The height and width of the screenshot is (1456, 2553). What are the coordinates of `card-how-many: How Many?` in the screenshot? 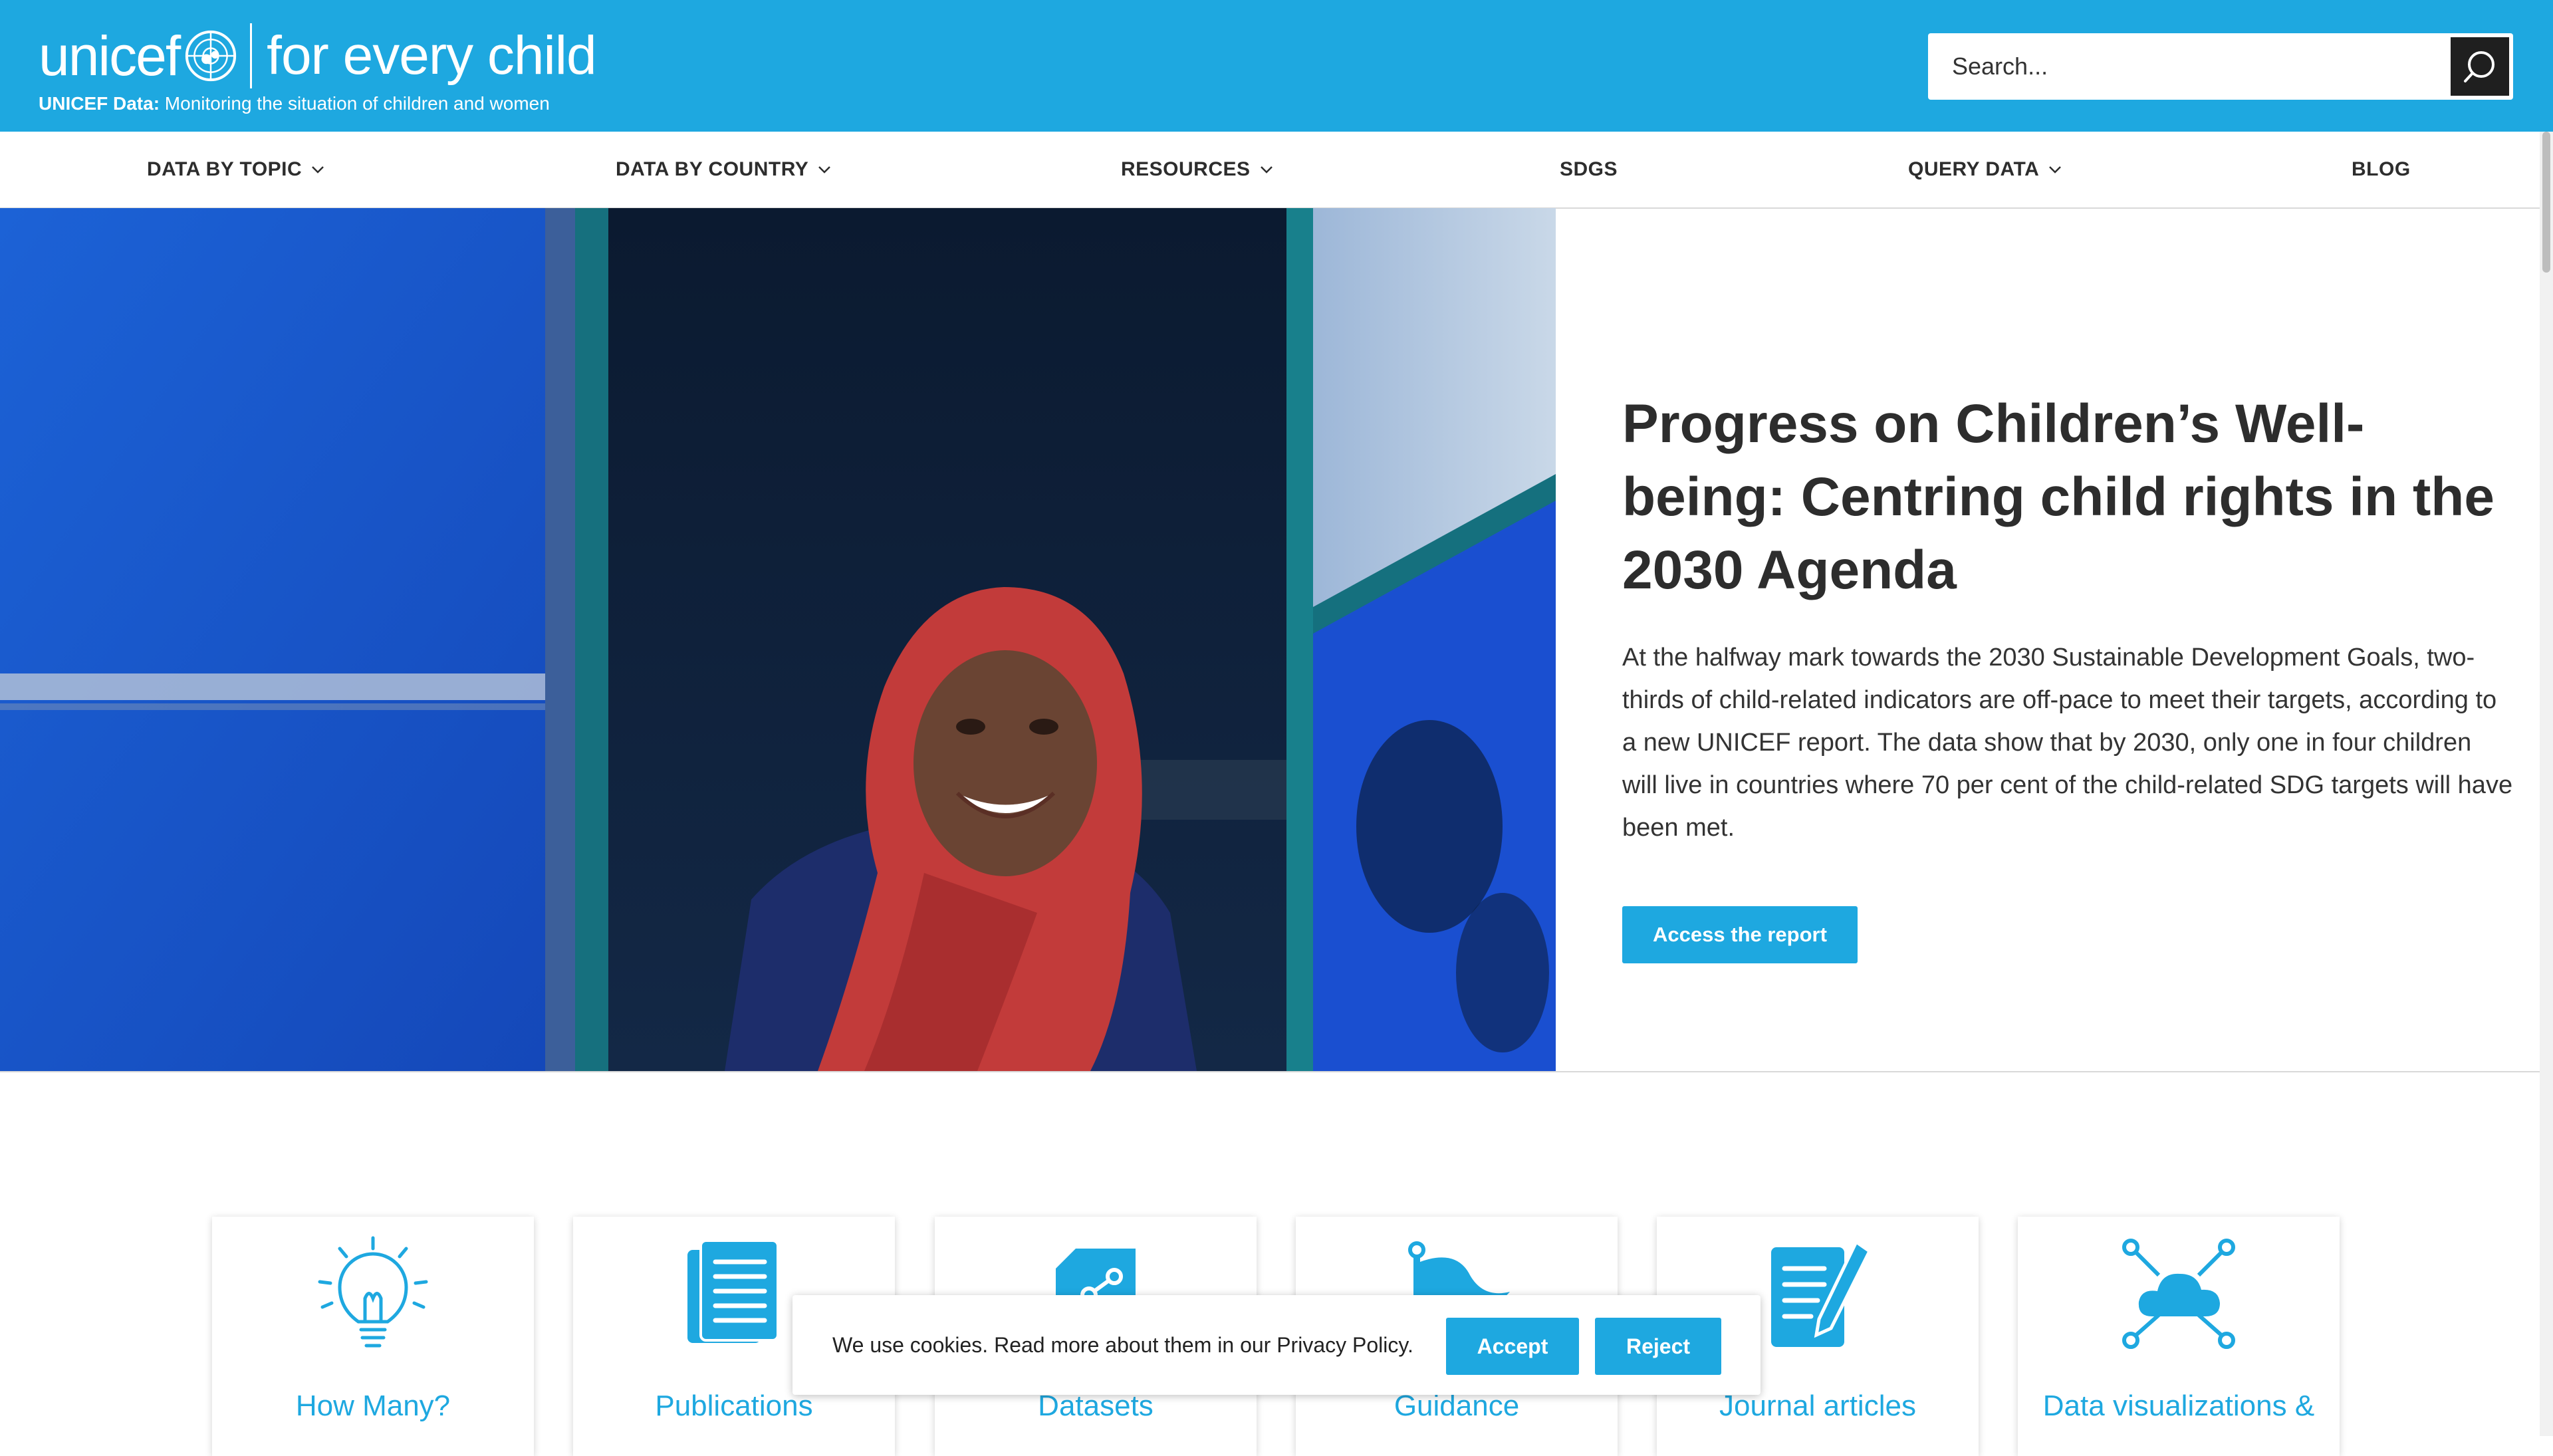 It's located at (373, 1336).